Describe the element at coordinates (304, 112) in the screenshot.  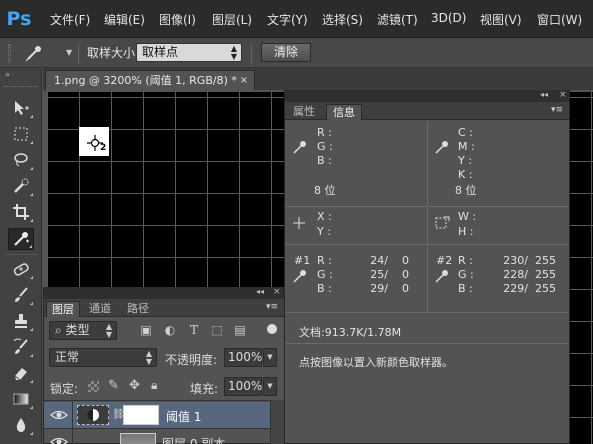
I see `tab-properties: 属性` at that location.